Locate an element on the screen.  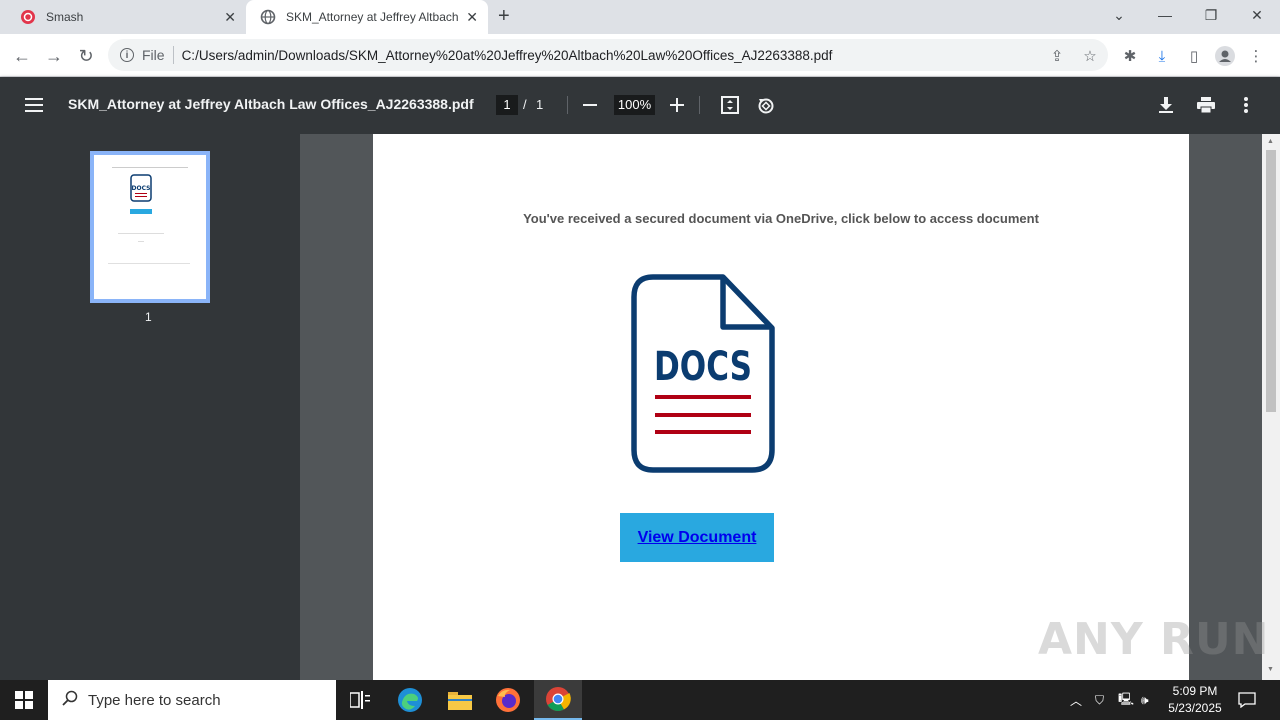
search-placeholder: Type here to search is located at coordinates (154, 700).